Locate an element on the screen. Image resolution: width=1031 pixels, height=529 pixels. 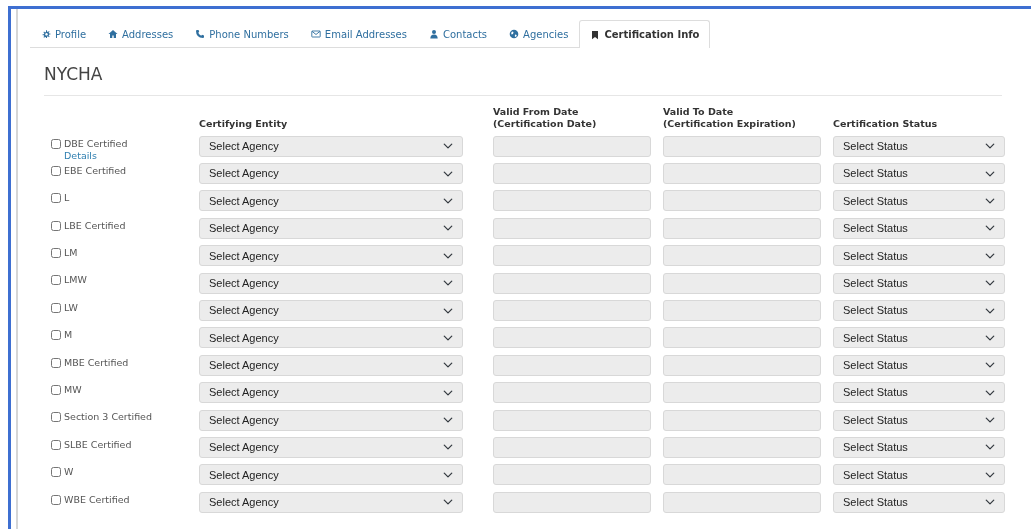
checkbox-label: WBE Certified is located at coordinates (125, 499).